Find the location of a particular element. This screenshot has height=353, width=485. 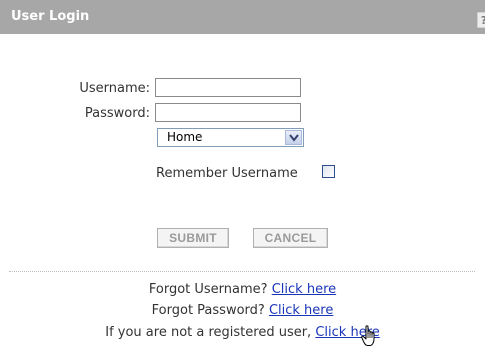

password-input is located at coordinates (228, 112).